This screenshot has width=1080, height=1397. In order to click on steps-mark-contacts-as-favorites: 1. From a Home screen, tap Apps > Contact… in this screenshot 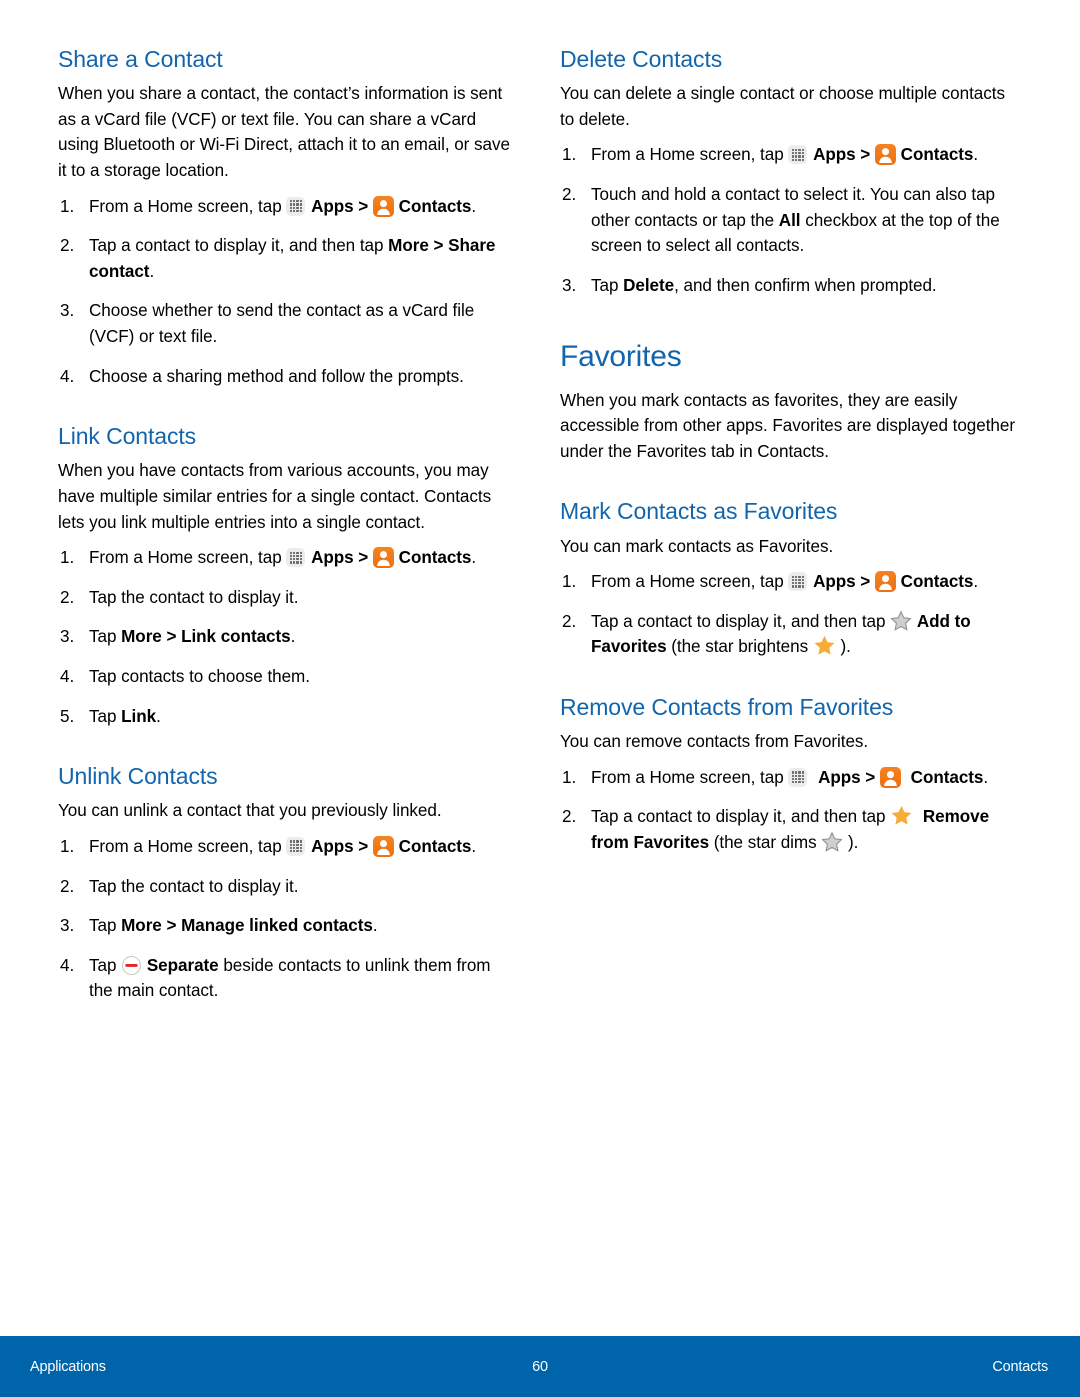, I will do `click(789, 614)`.